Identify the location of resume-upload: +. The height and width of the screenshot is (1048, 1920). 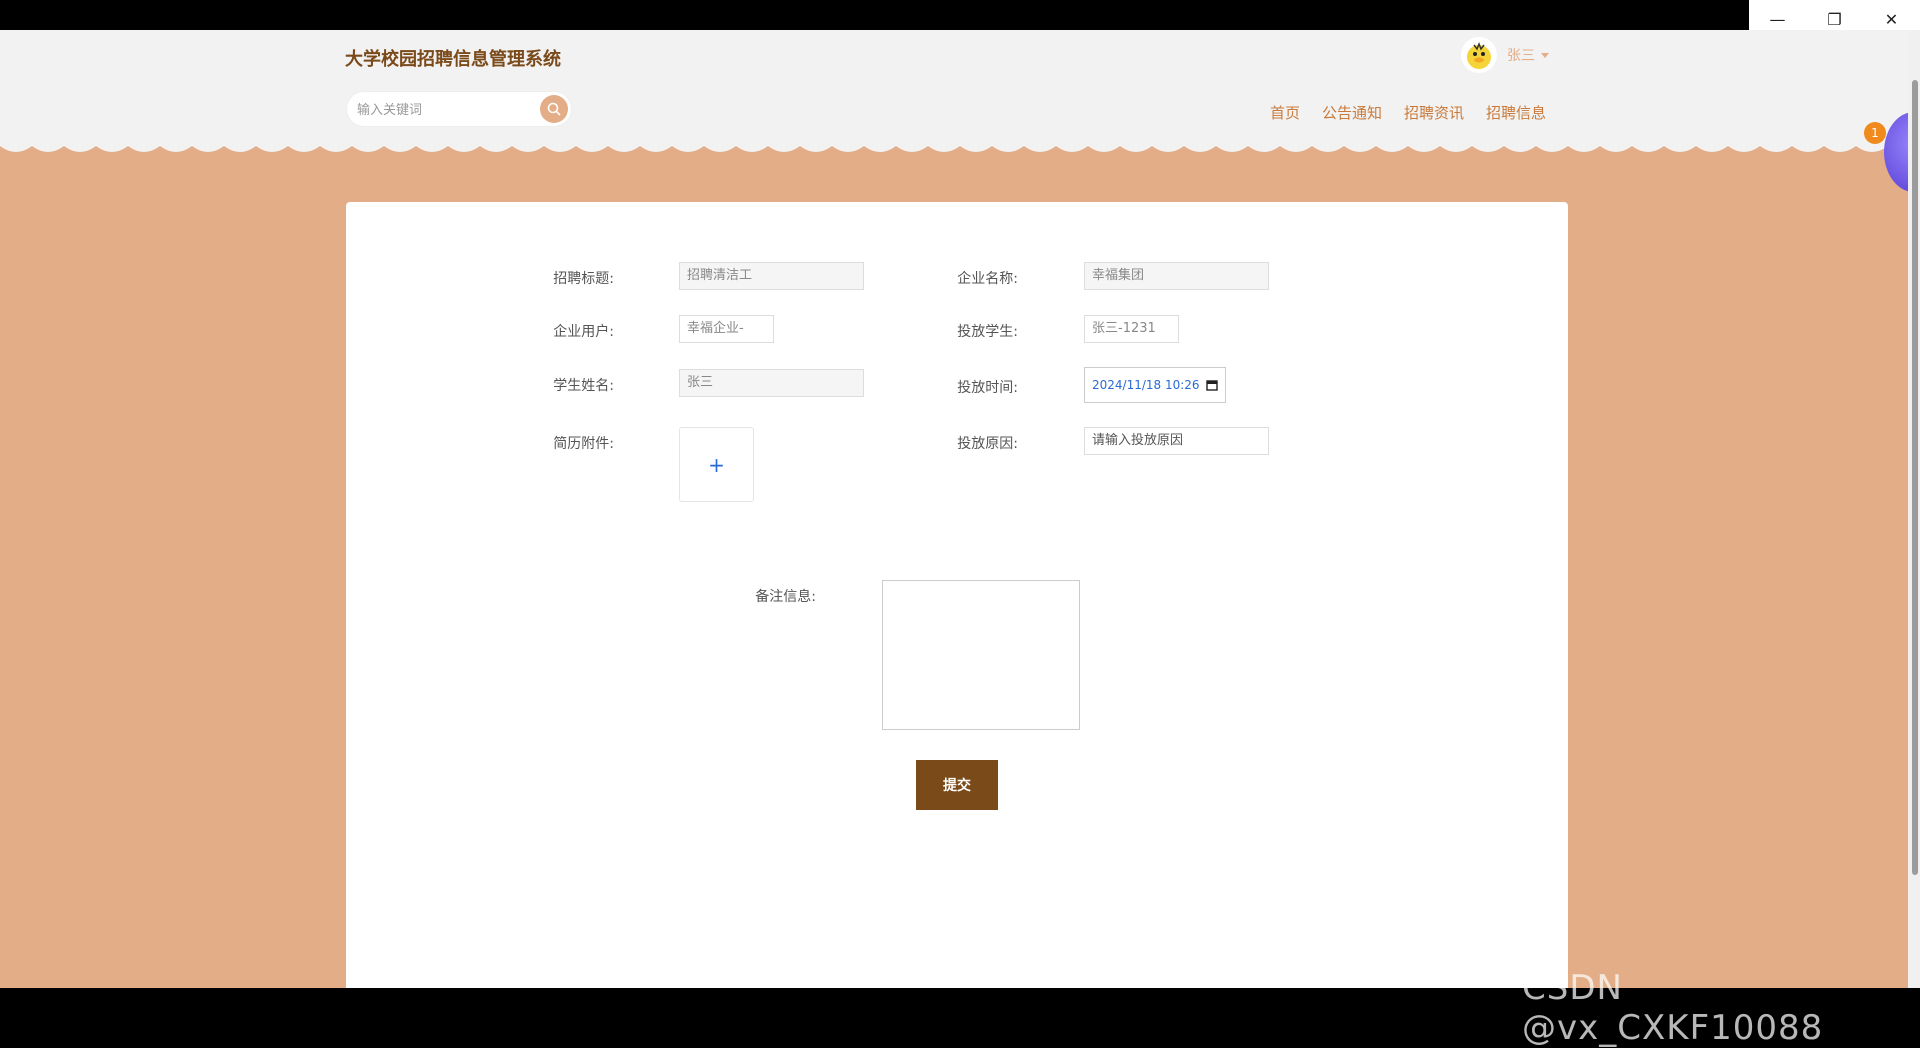
(716, 464).